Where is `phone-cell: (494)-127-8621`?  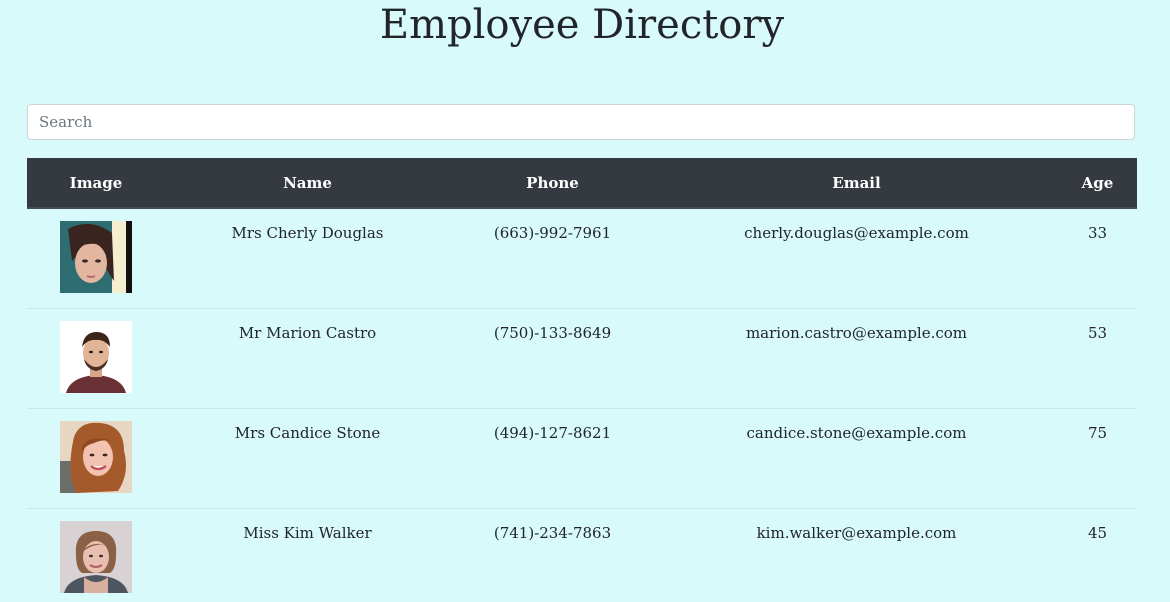
phone-cell: (494)-127-8621 is located at coordinates (552, 458).